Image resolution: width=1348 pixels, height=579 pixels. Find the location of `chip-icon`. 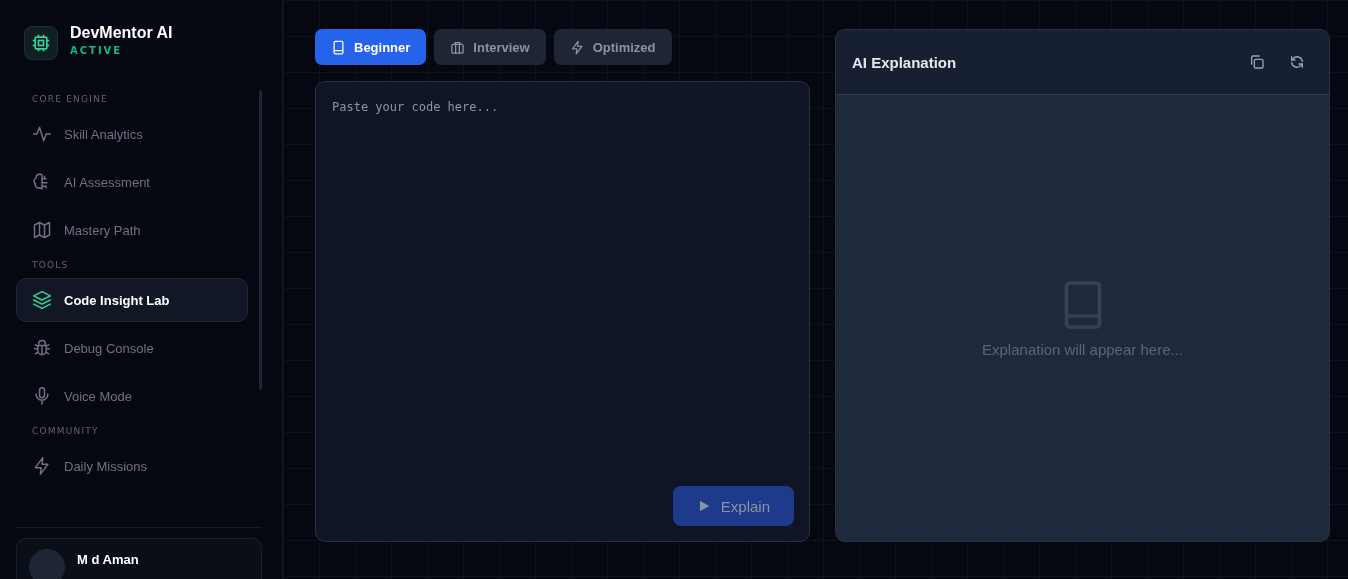

chip-icon is located at coordinates (41, 43).